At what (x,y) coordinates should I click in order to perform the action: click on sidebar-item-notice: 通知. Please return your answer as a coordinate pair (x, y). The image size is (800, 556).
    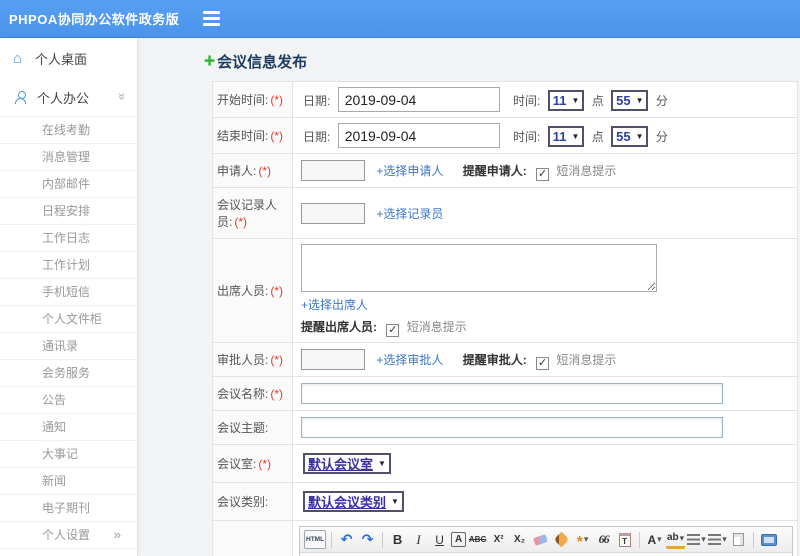
    Looking at the image, I should click on (68, 426).